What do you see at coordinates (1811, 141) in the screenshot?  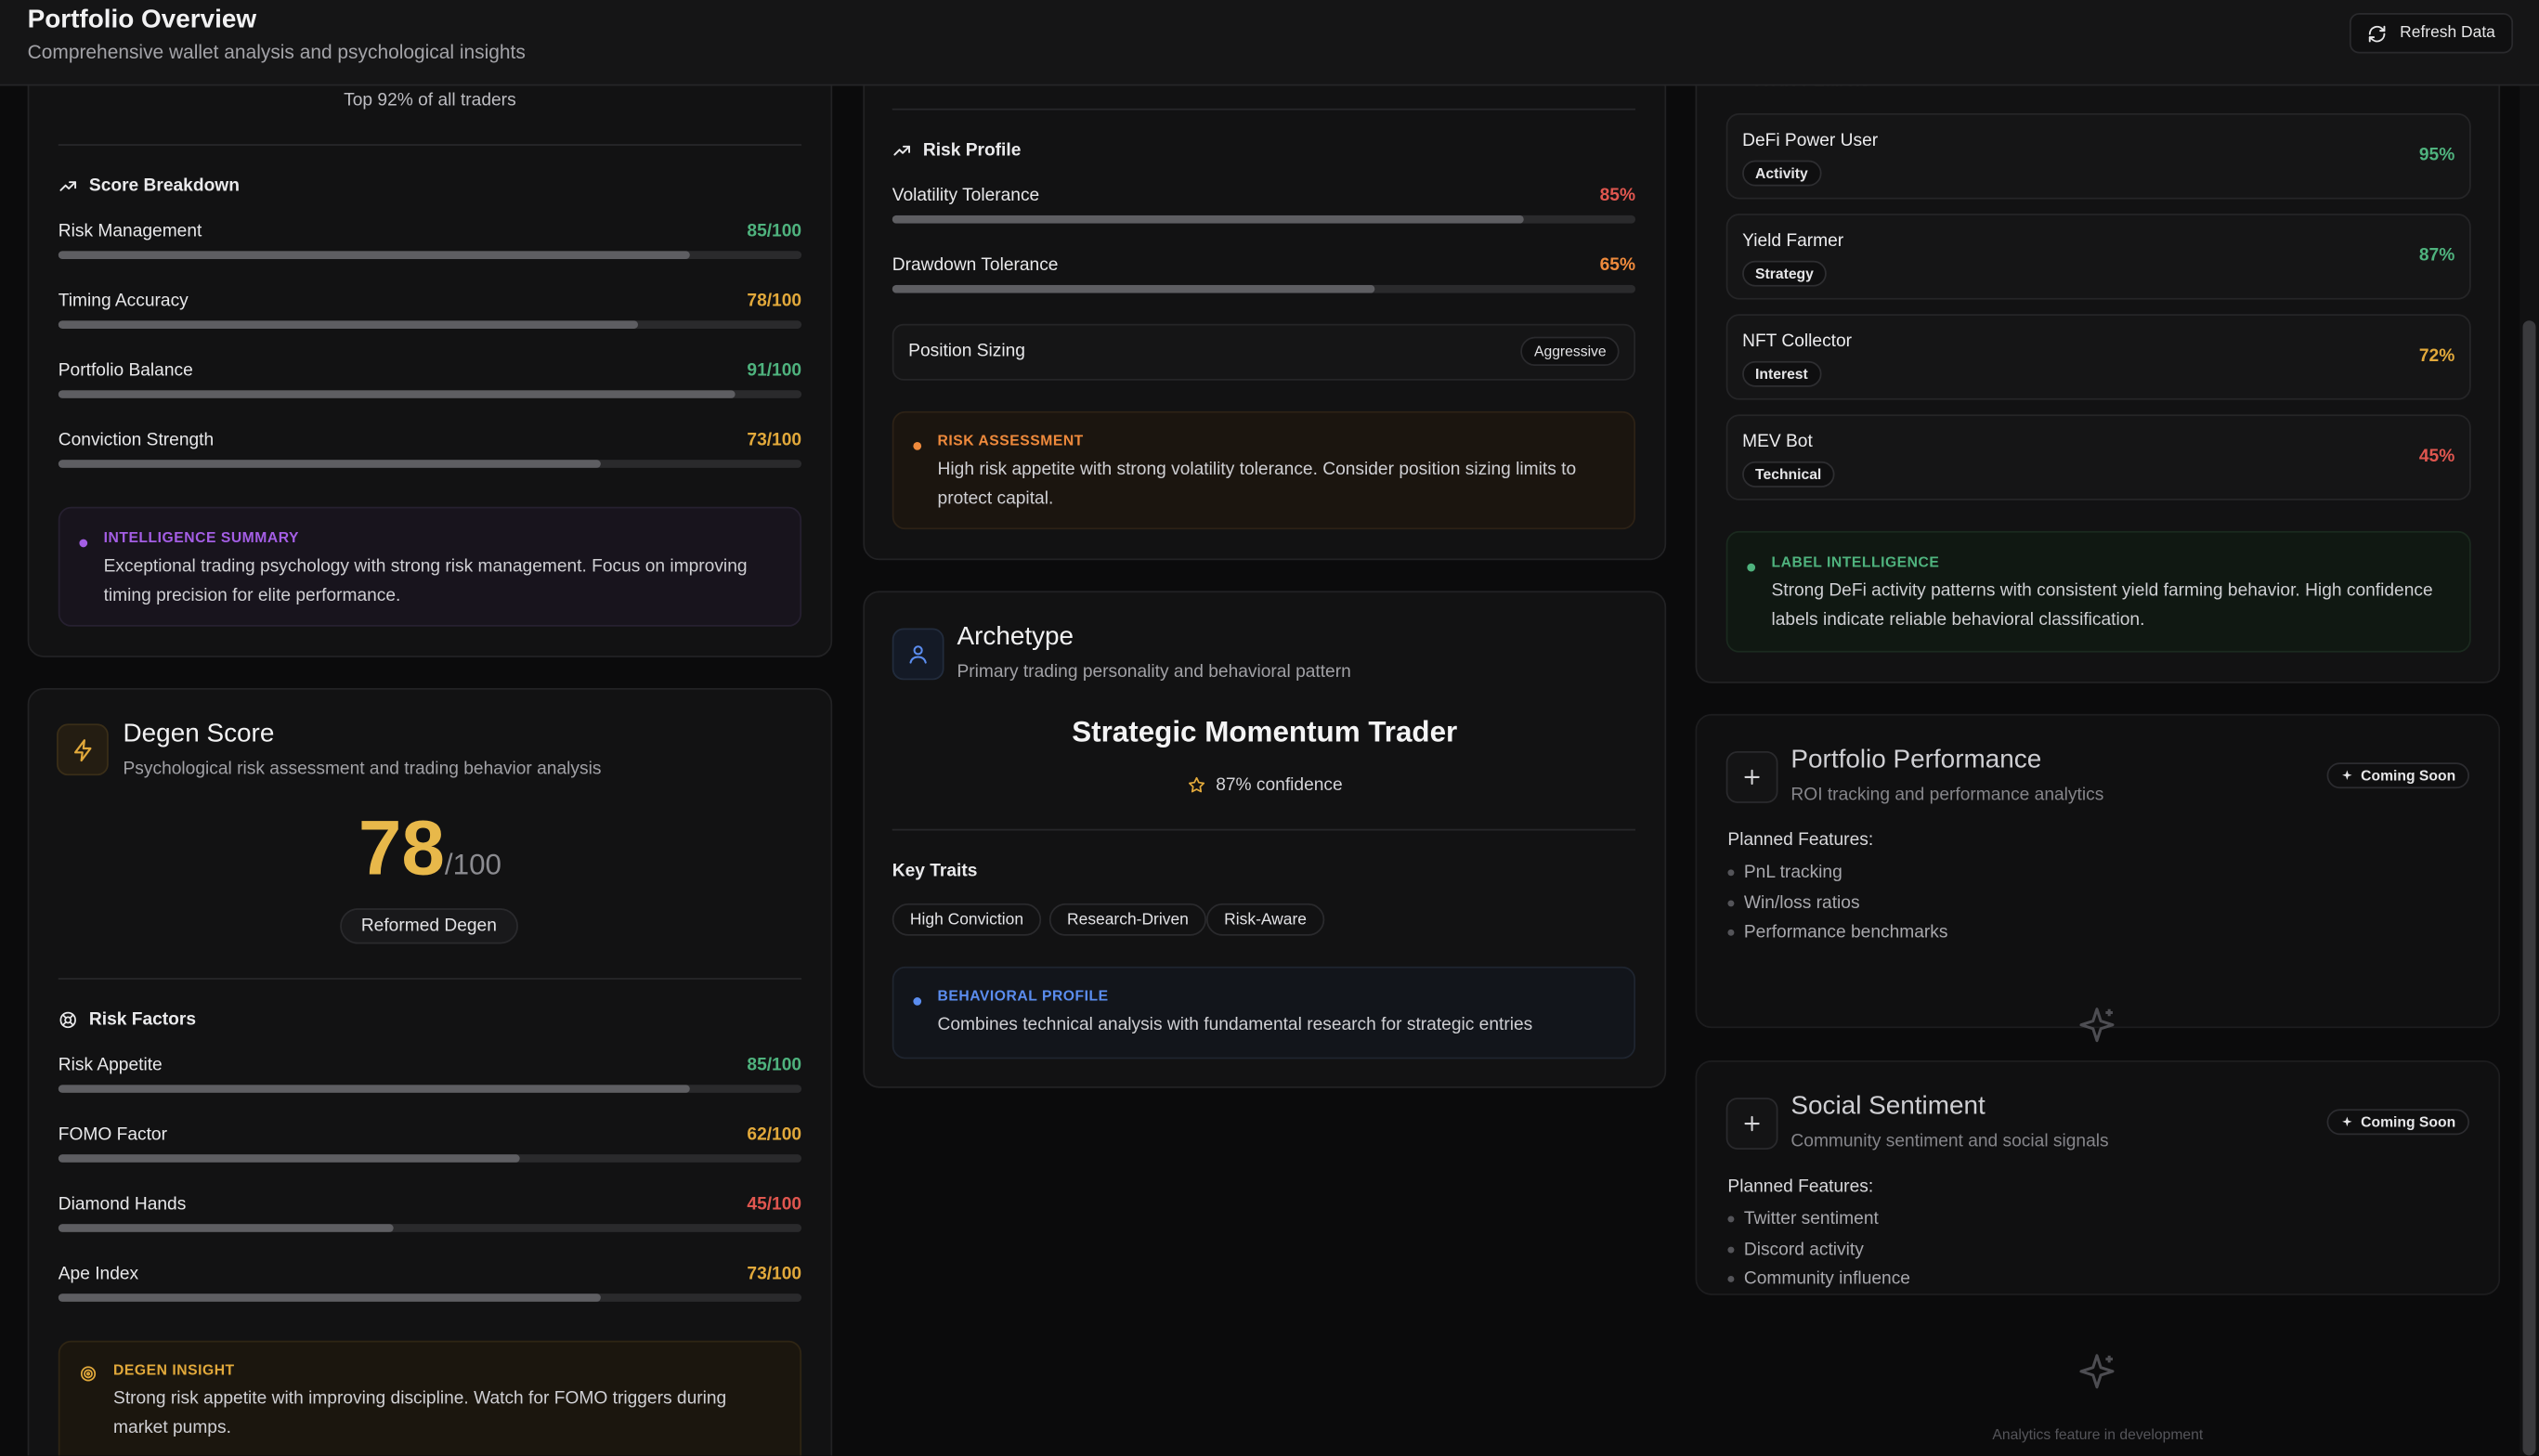 I see `label-name: DeFi Power User` at bounding box center [1811, 141].